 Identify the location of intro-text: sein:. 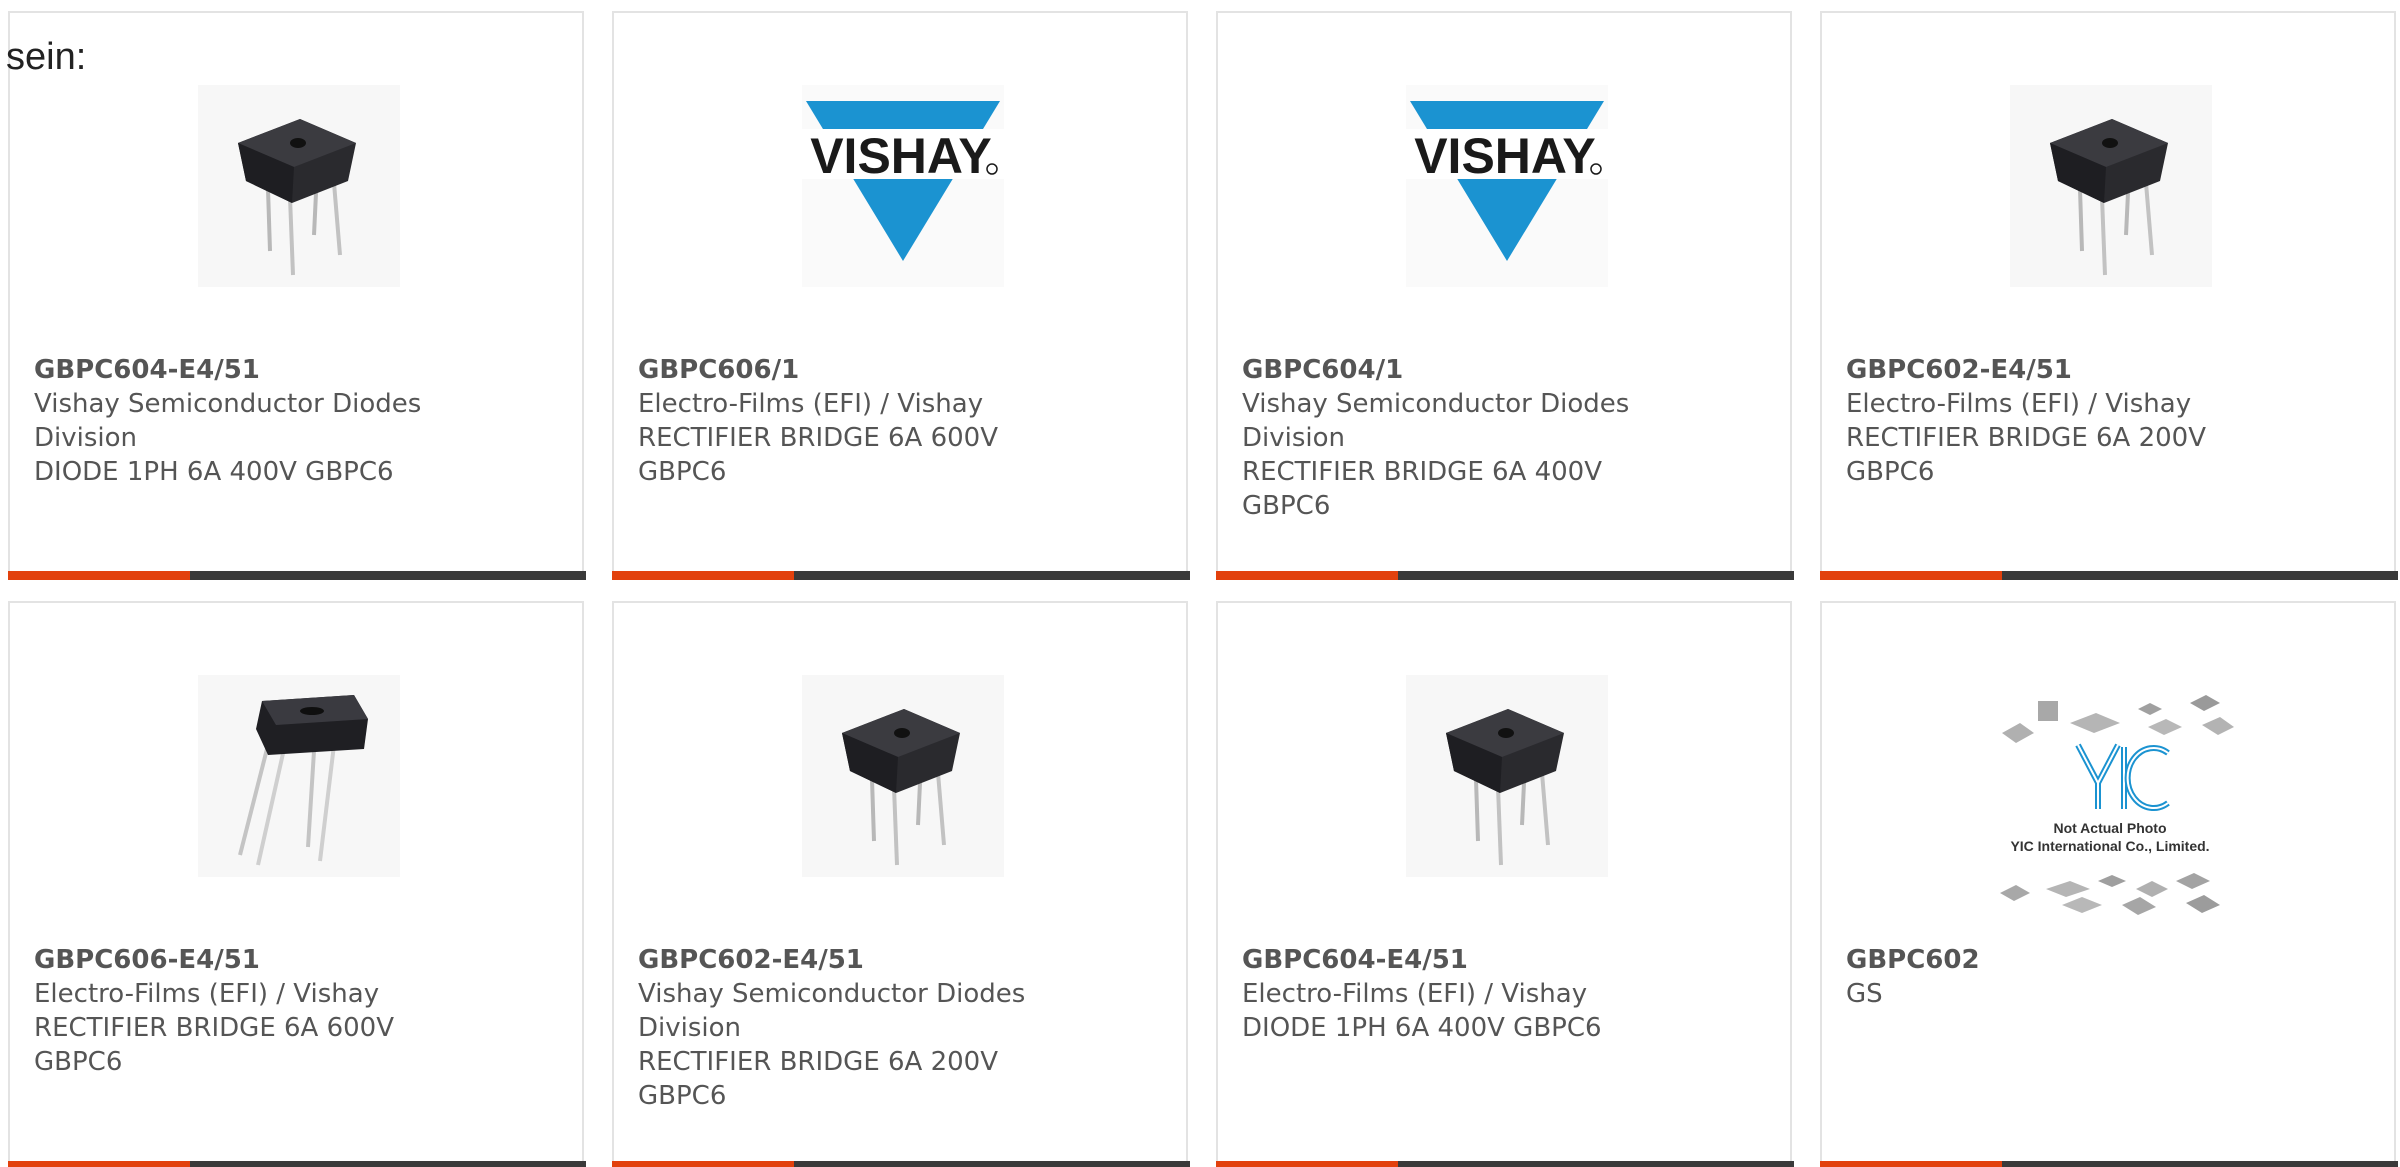
(46, 57).